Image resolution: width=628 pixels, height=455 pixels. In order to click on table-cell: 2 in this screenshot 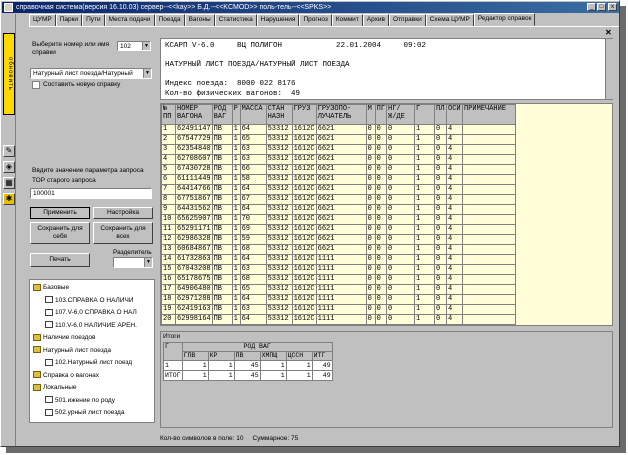, I will do `click(168, 139)`.